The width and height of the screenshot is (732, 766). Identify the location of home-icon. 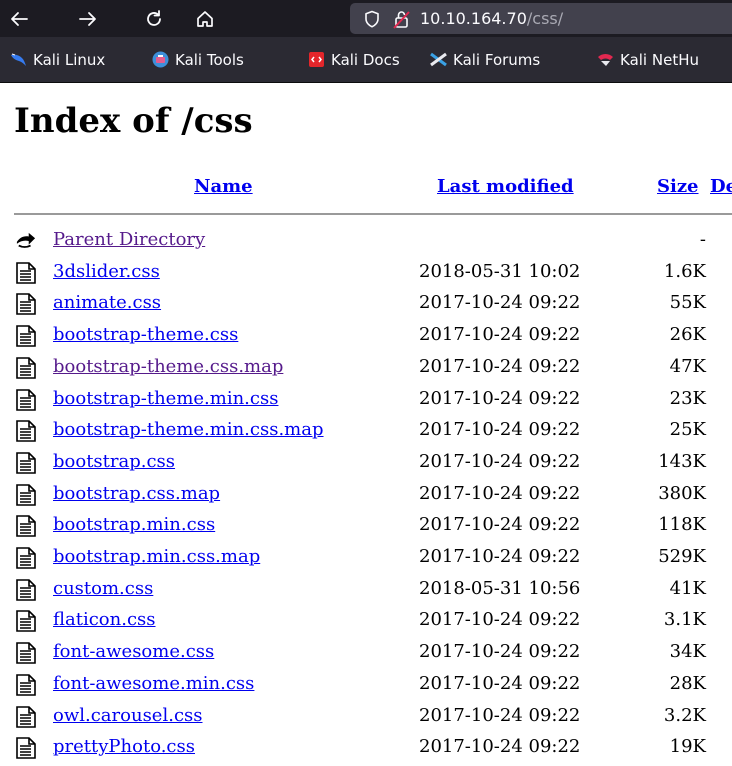
(205, 18).